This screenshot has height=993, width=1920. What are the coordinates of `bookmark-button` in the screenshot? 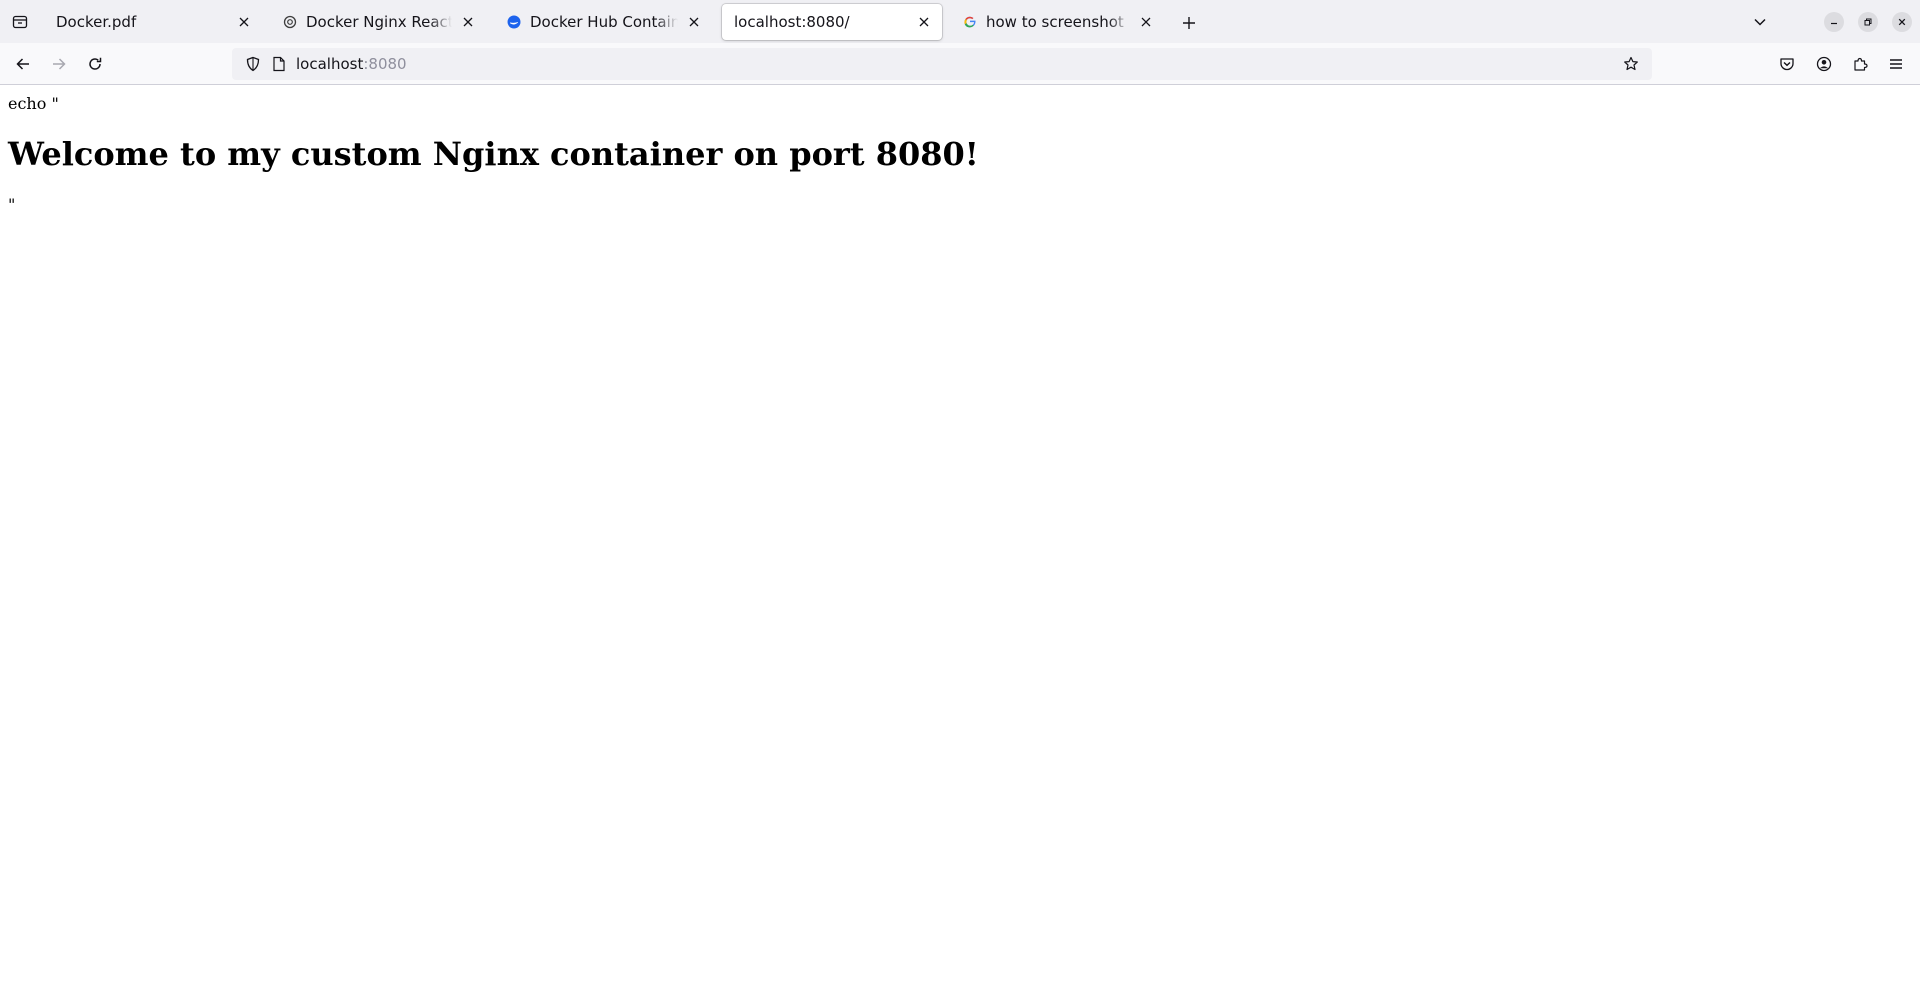 It's located at (1631, 64).